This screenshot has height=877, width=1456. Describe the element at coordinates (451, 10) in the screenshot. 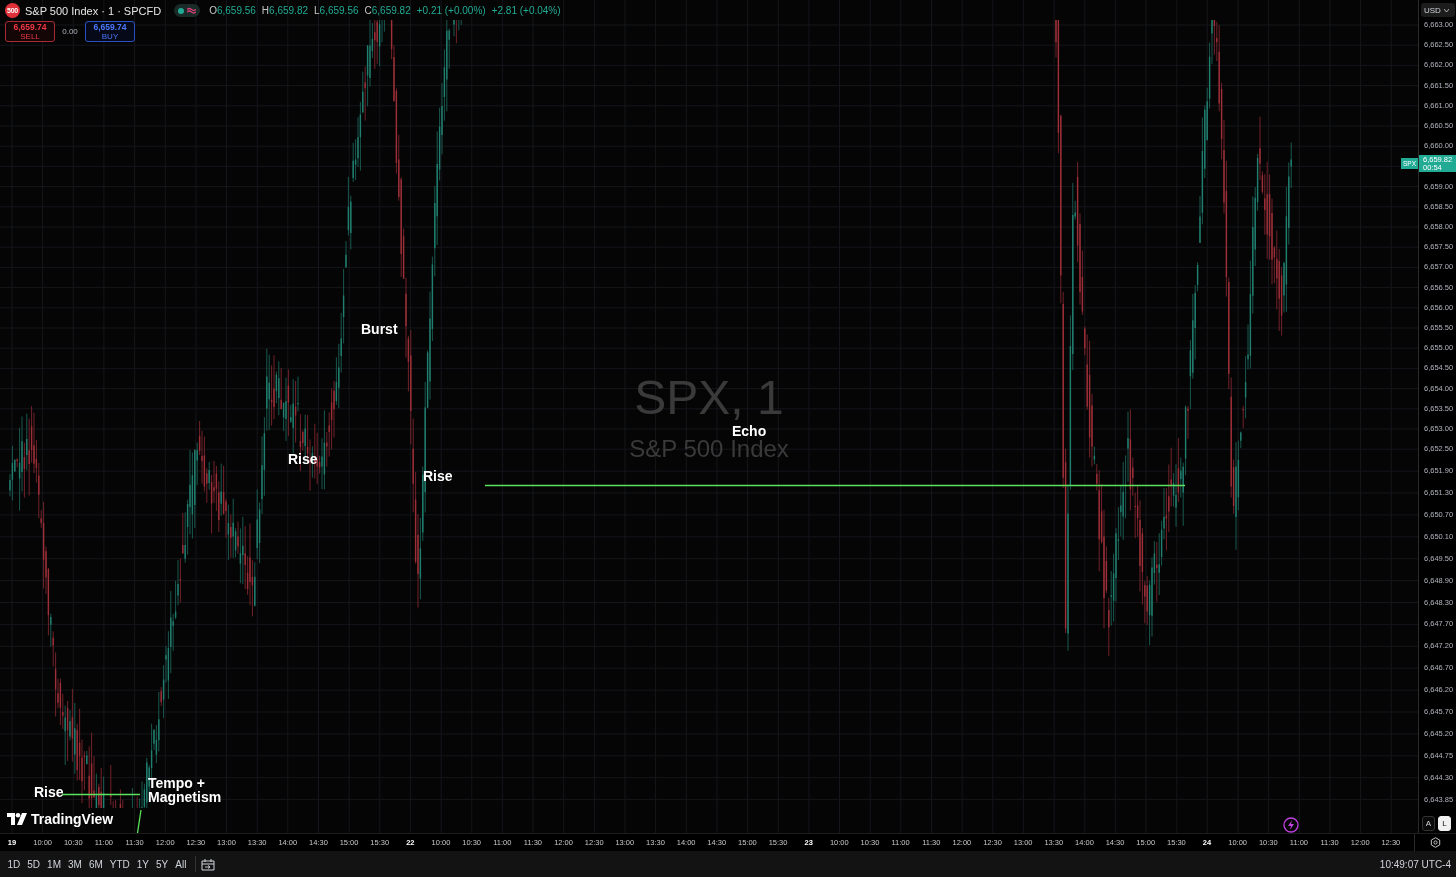

I see `price-change: +0.21 (+0.00%)` at that location.